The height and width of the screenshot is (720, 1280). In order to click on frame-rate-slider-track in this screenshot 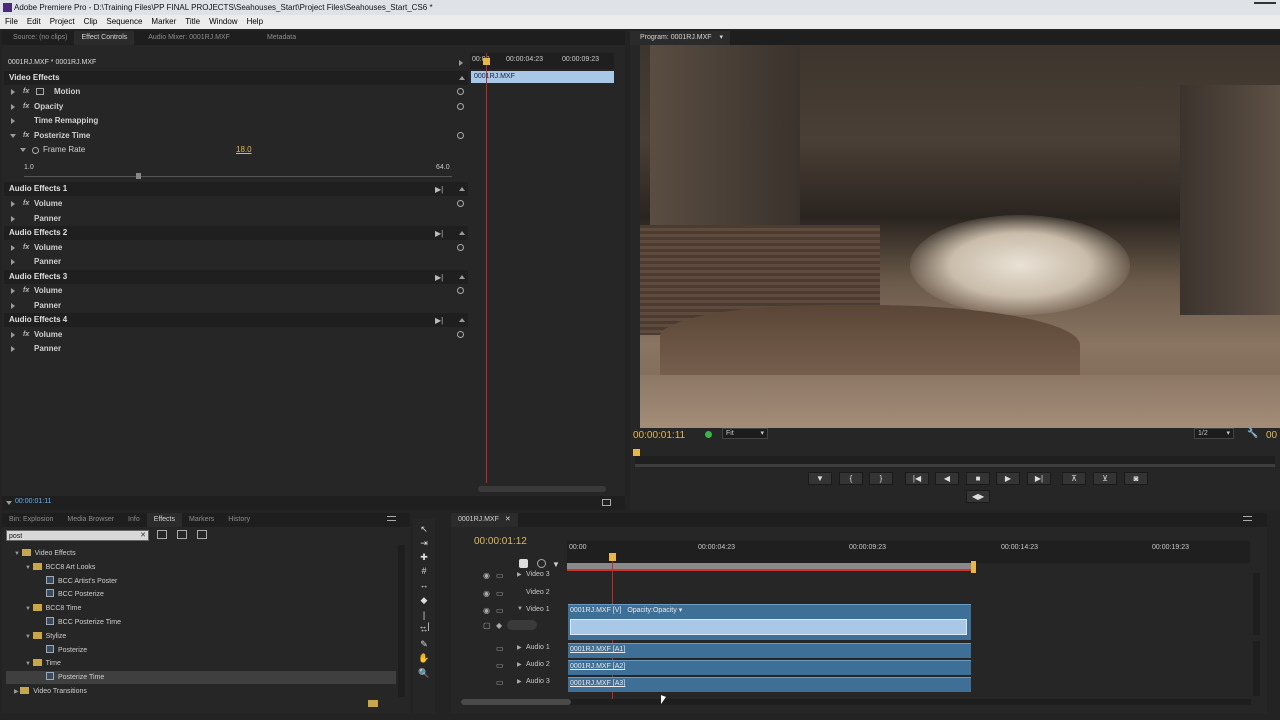, I will do `click(238, 176)`.